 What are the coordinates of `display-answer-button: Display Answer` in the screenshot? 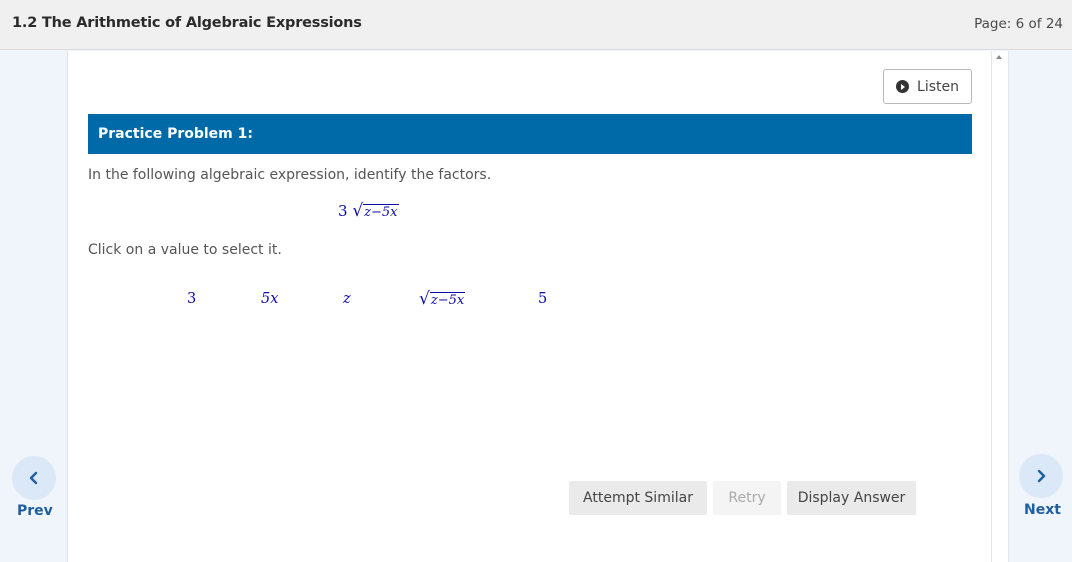 It's located at (851, 498).